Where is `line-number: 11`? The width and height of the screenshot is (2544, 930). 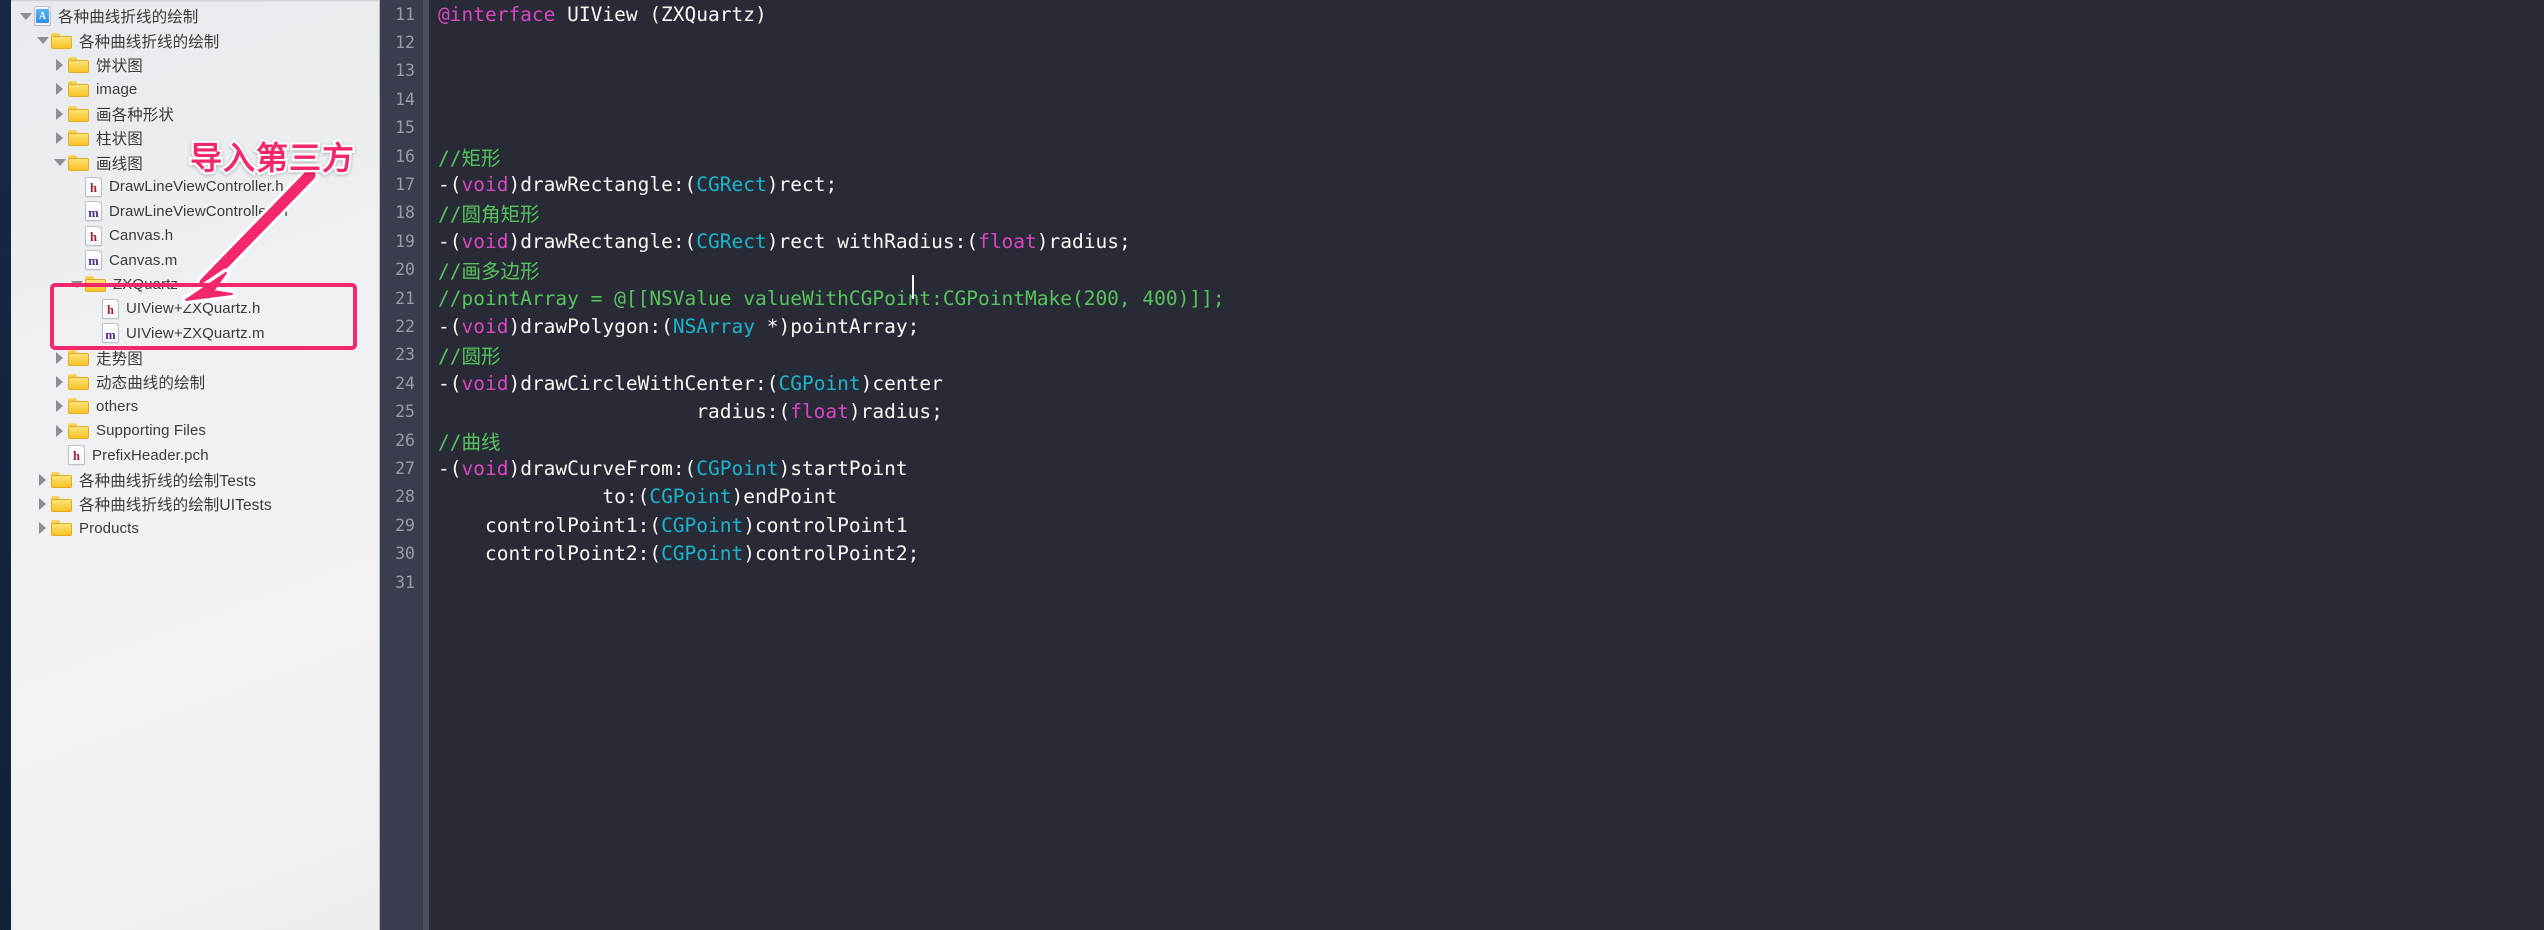 line-number: 11 is located at coordinates (405, 14).